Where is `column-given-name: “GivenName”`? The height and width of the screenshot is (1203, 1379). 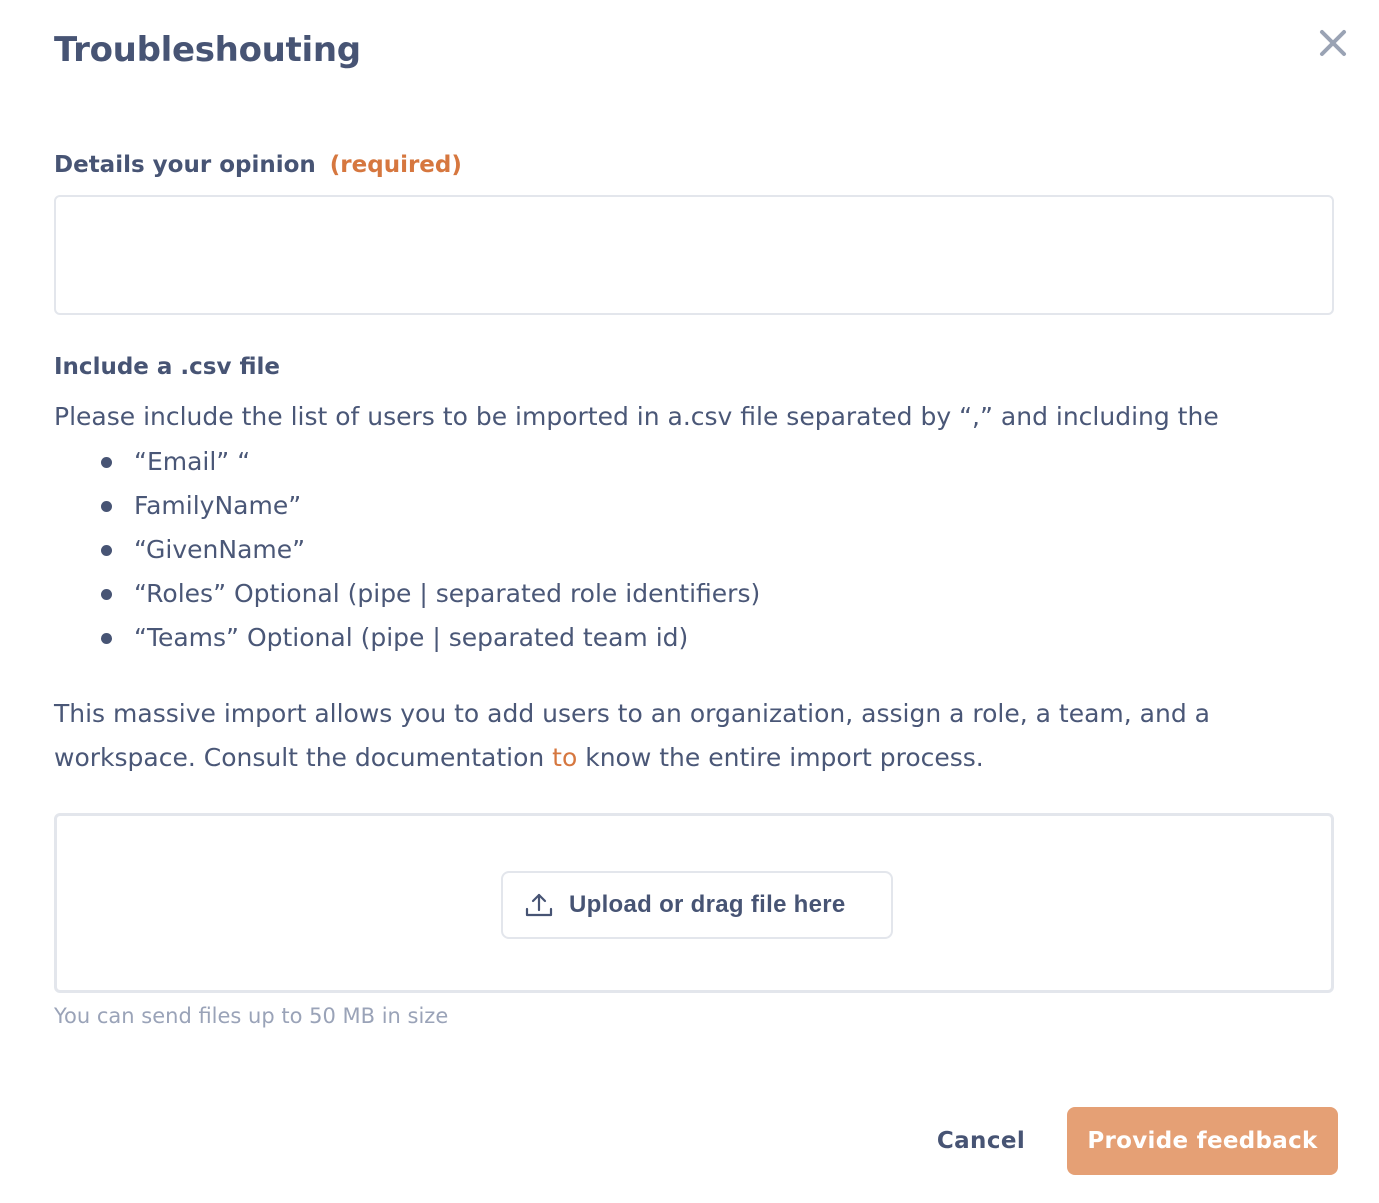 column-given-name: “GivenName” is located at coordinates (220, 549).